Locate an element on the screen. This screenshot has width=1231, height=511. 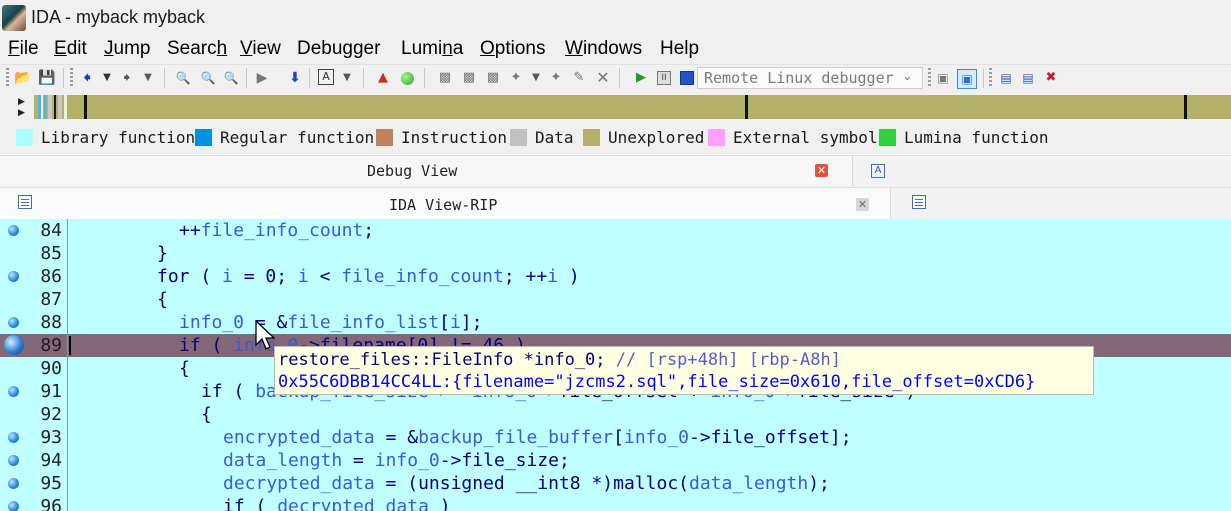
step-trace-icon: ▤ is located at coordinates (1028, 78).